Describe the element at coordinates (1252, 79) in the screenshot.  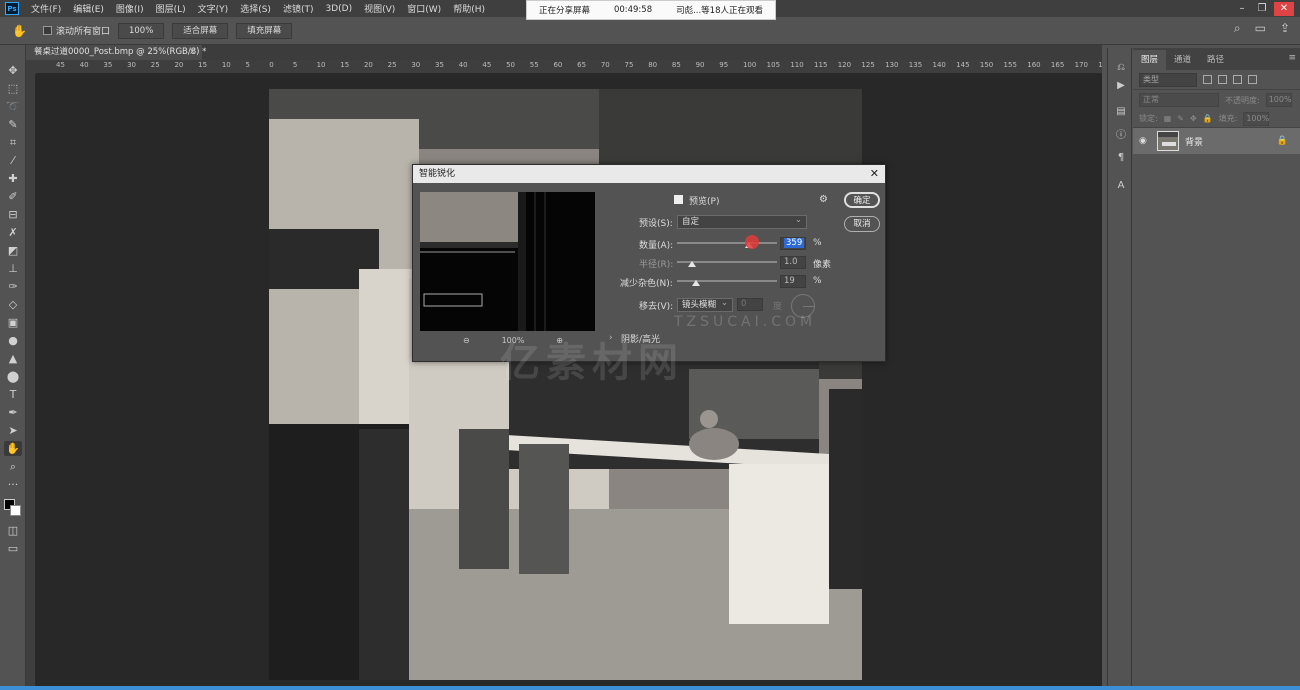
I see `filter-shape-icon` at that location.